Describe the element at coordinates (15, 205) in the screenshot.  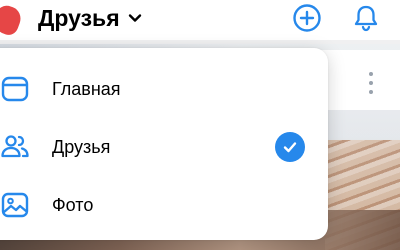
I see `picture-icon` at that location.